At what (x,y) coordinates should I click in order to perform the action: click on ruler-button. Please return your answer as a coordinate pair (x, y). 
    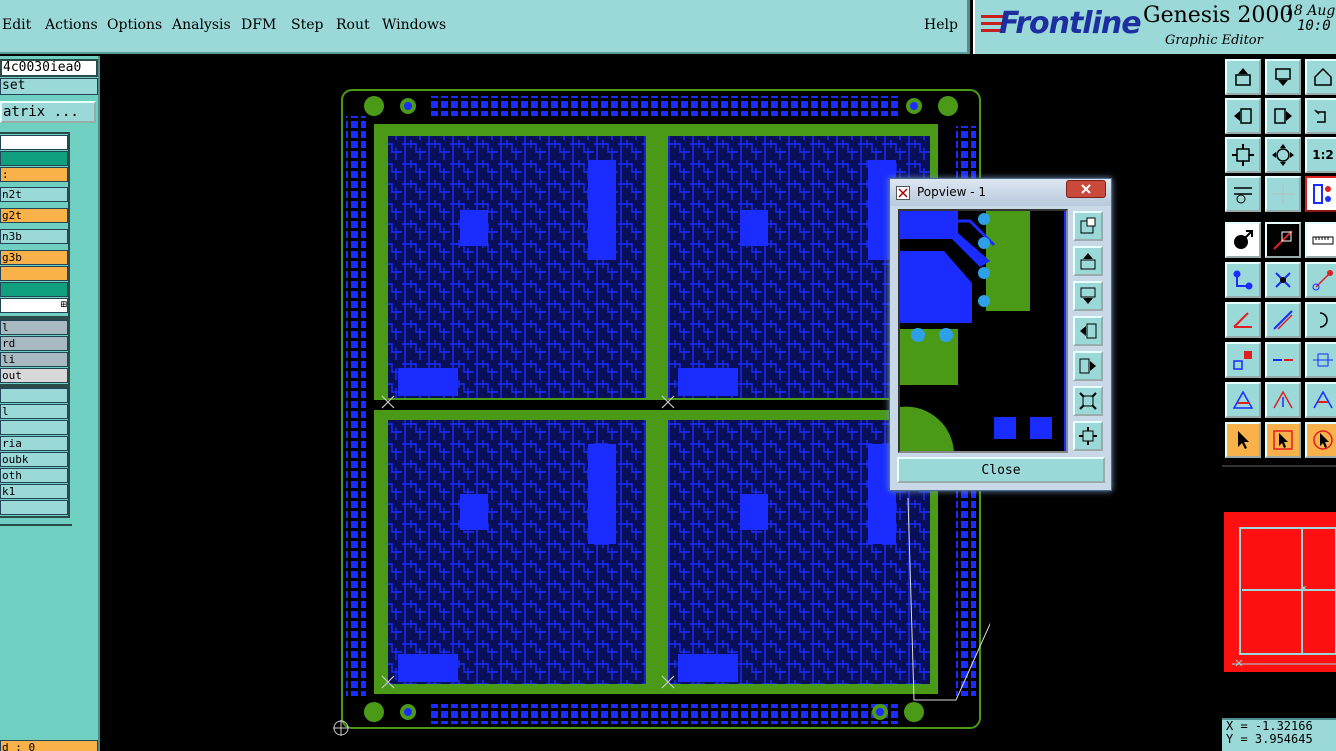
    Looking at the image, I should click on (1320, 240).